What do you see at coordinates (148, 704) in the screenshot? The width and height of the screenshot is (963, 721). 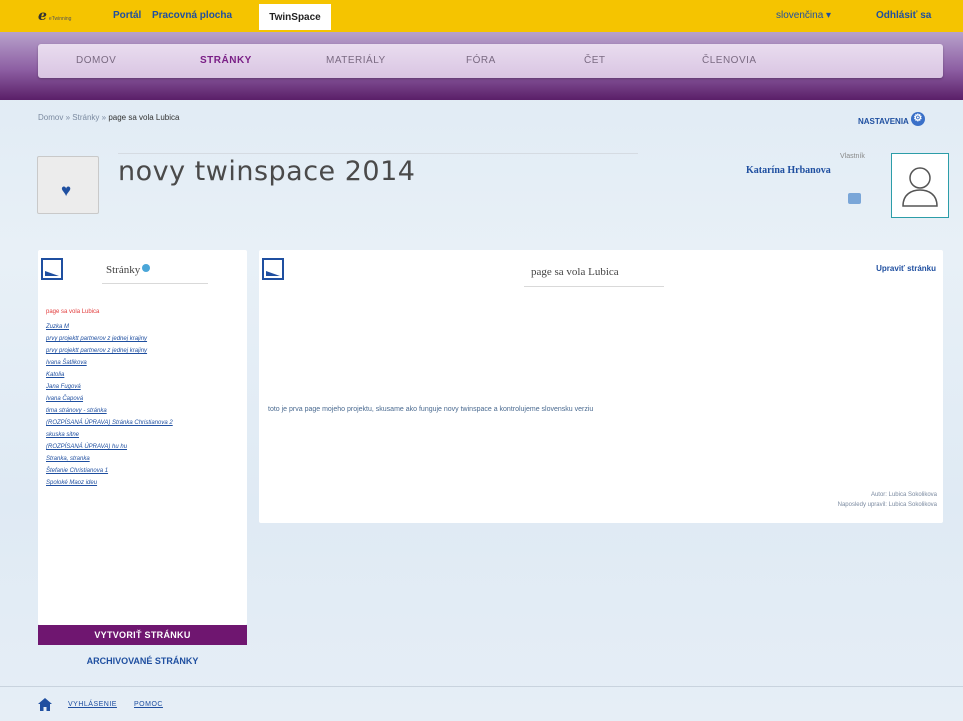 I see `footer-help-link: POMOC` at bounding box center [148, 704].